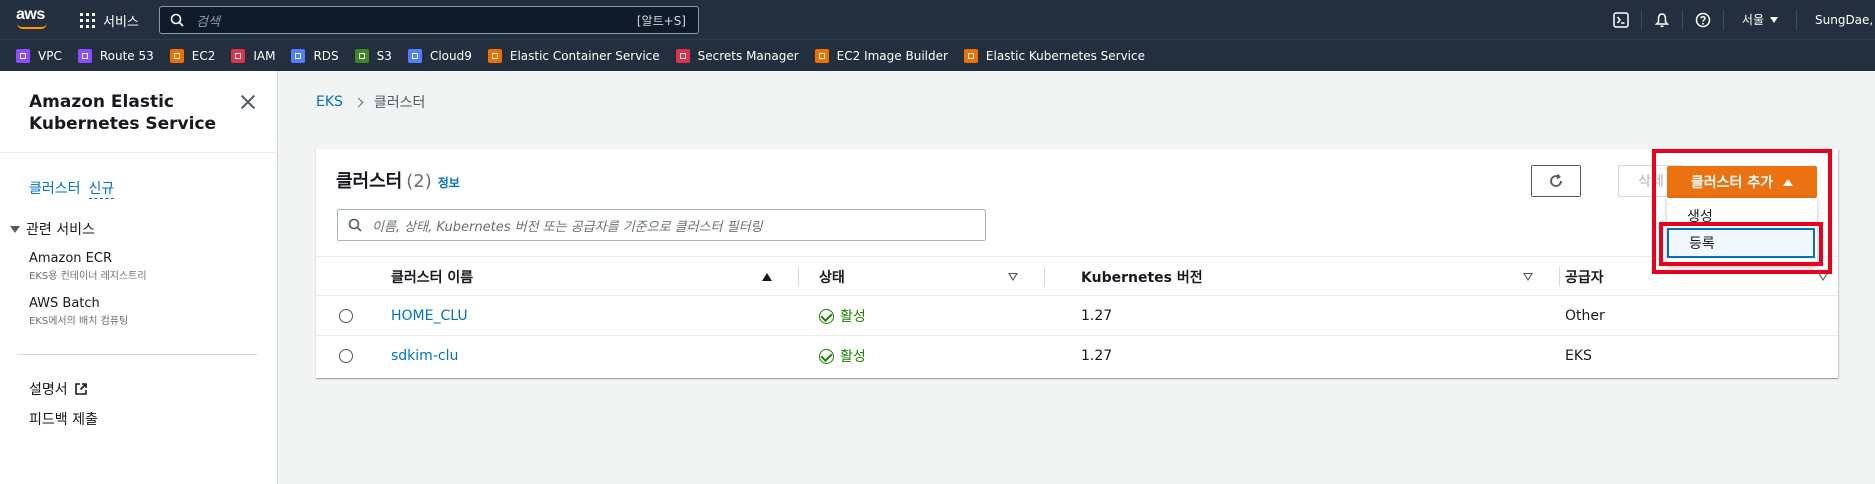  I want to click on table-row: sdkim-clu 활성 1.27 EKS, so click(1077, 356).